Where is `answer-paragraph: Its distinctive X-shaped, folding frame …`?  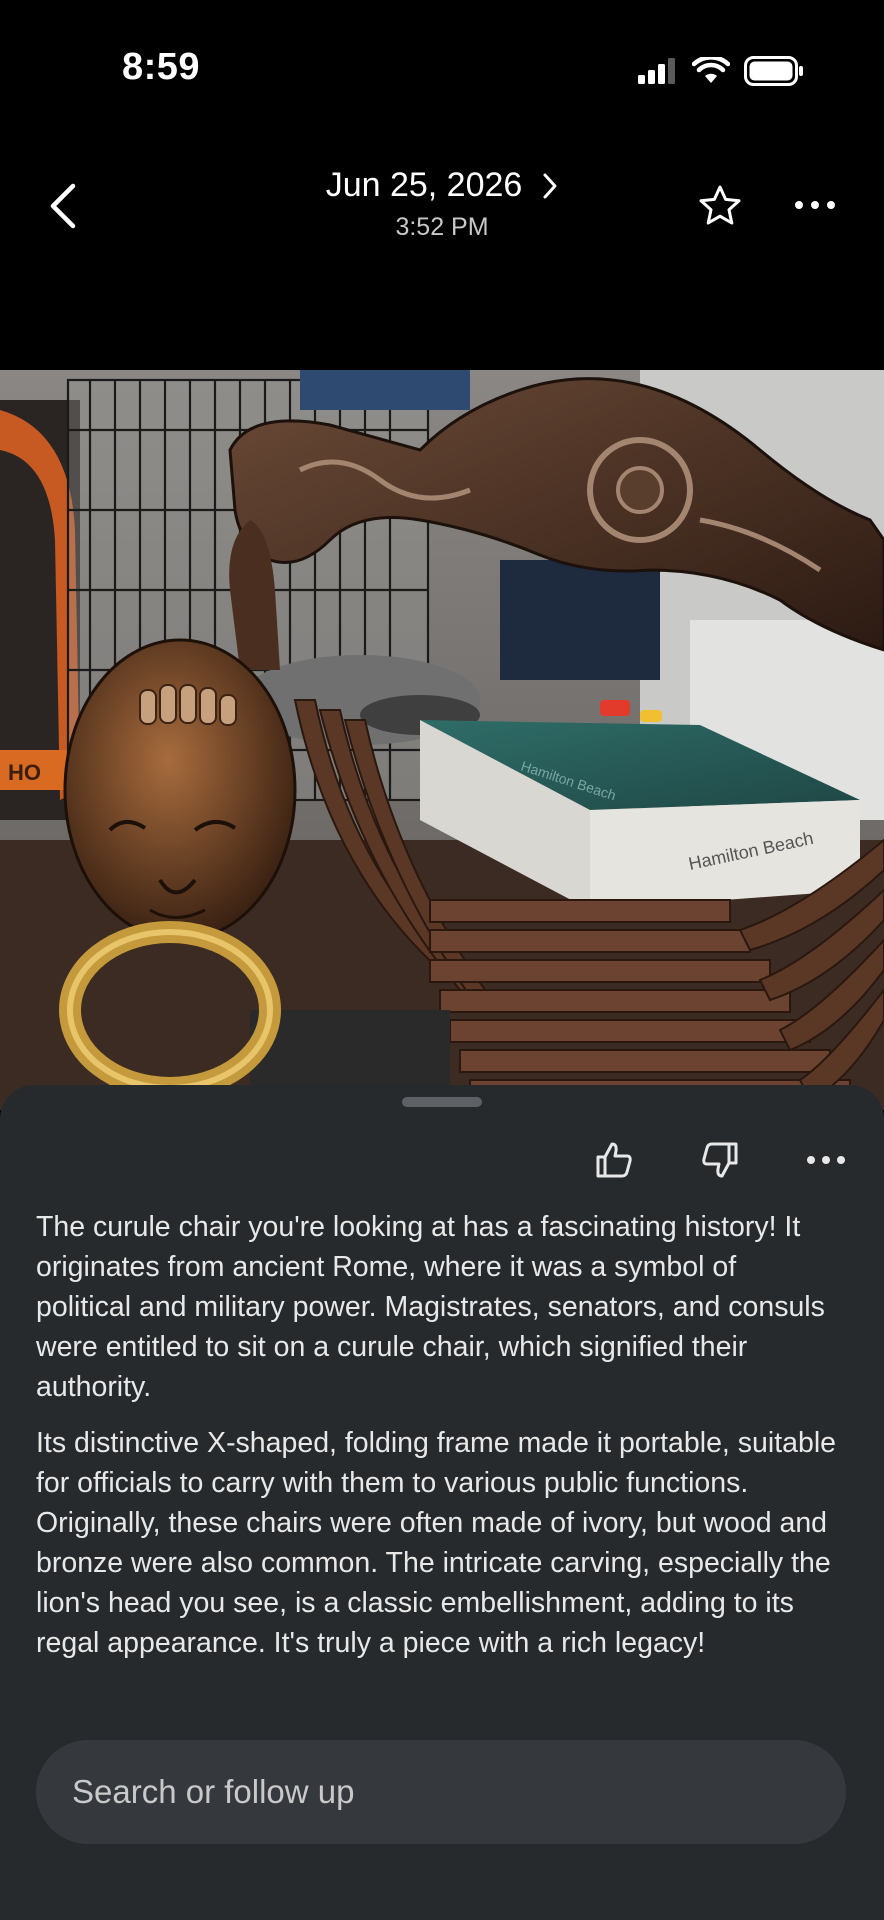
answer-paragraph: Its distinctive X-shaped, folding frame … is located at coordinates (436, 1543).